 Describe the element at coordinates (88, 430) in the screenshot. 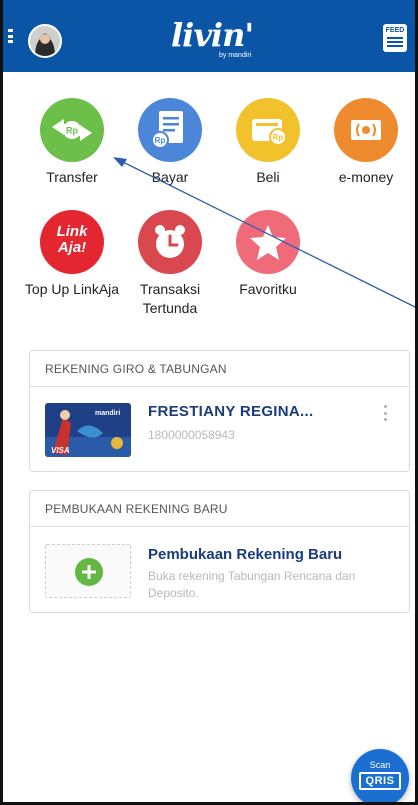

I see `debit-card-image: mandiri VISA` at that location.